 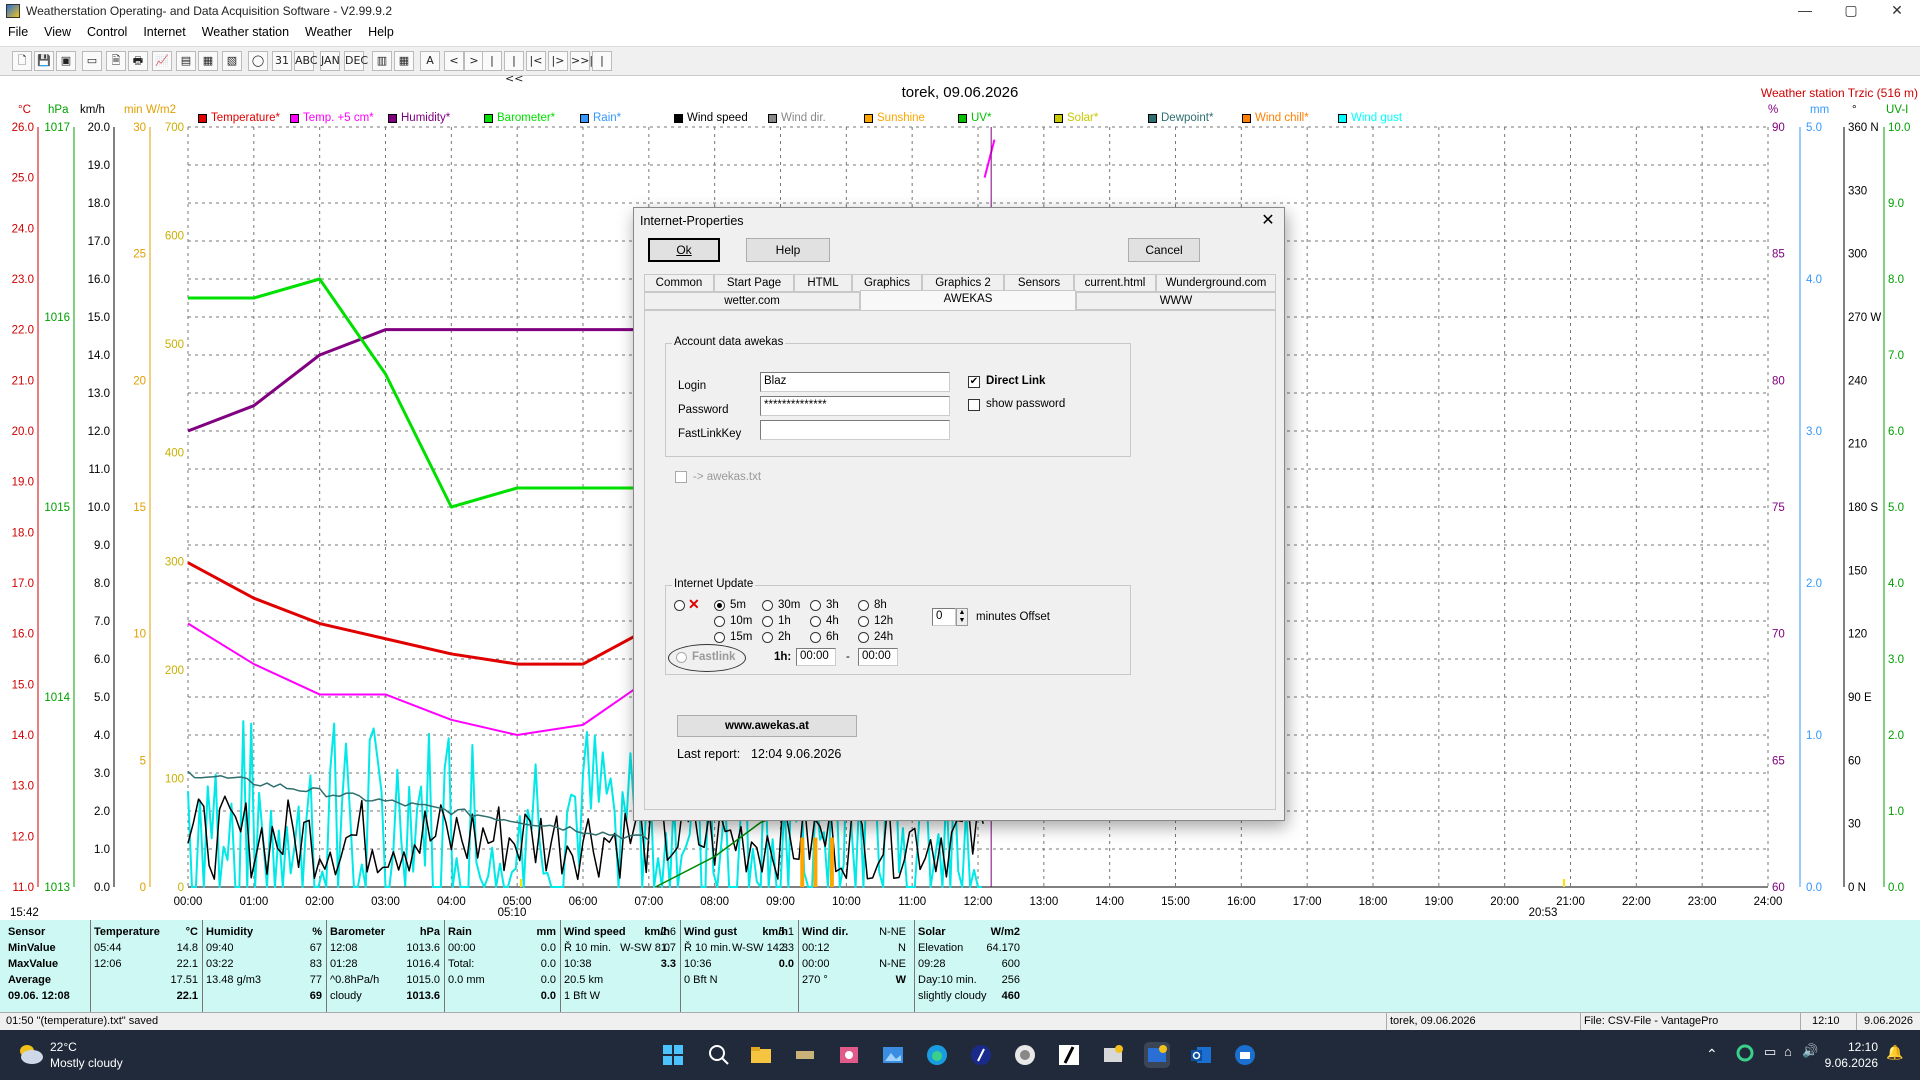 What do you see at coordinates (514, 68) in the screenshot?
I see `toolbar-first-icon: |<<` at bounding box center [514, 68].